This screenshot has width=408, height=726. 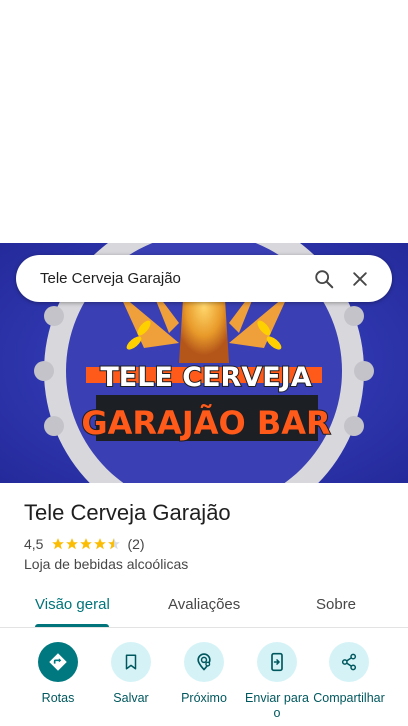 What do you see at coordinates (324, 279) in the screenshot?
I see `search-icon` at bounding box center [324, 279].